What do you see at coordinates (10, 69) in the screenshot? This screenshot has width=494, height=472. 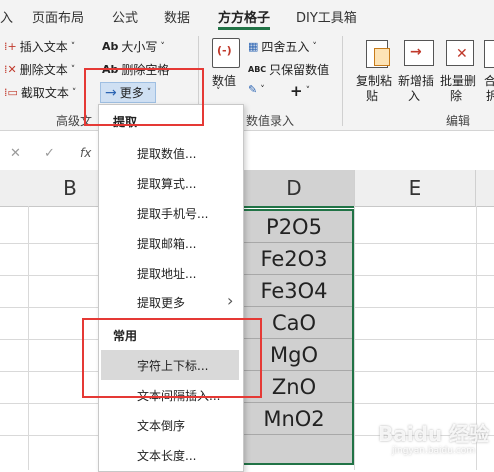 I see `delete-text-icon: ⁞✕` at bounding box center [10, 69].